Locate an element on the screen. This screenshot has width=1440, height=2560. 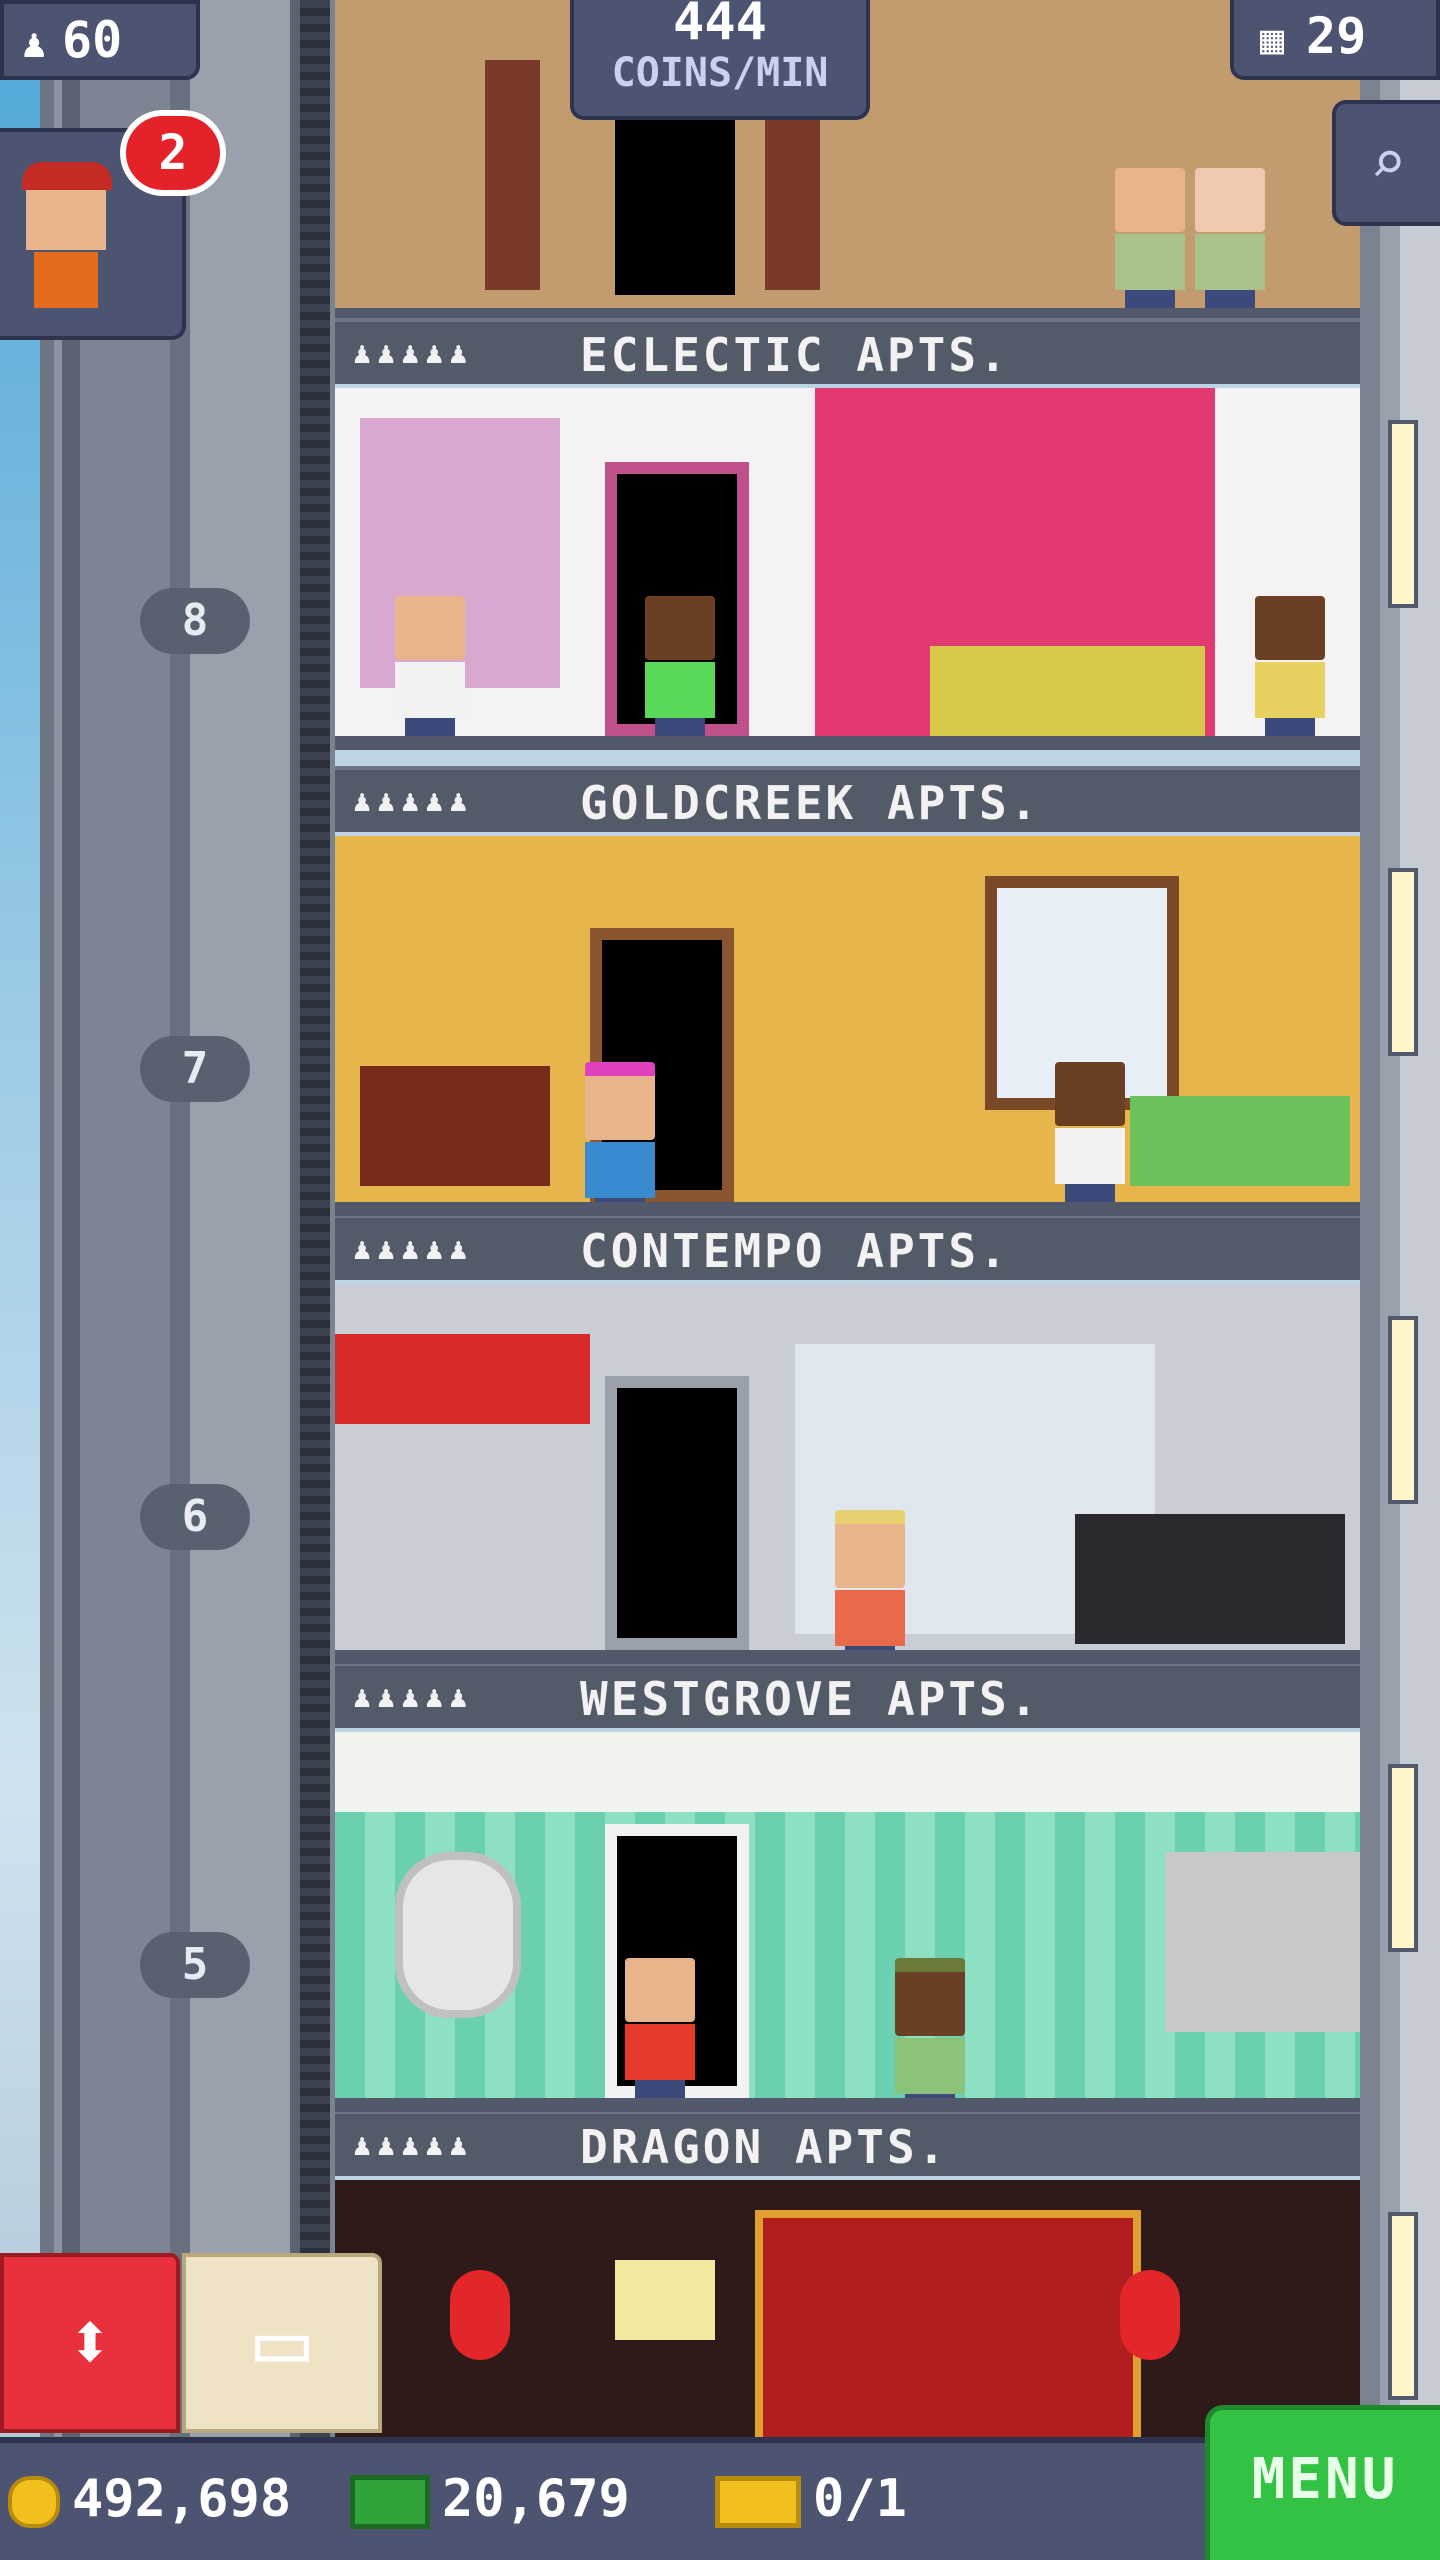
floor-number-8: 8 is located at coordinates (195, 621).